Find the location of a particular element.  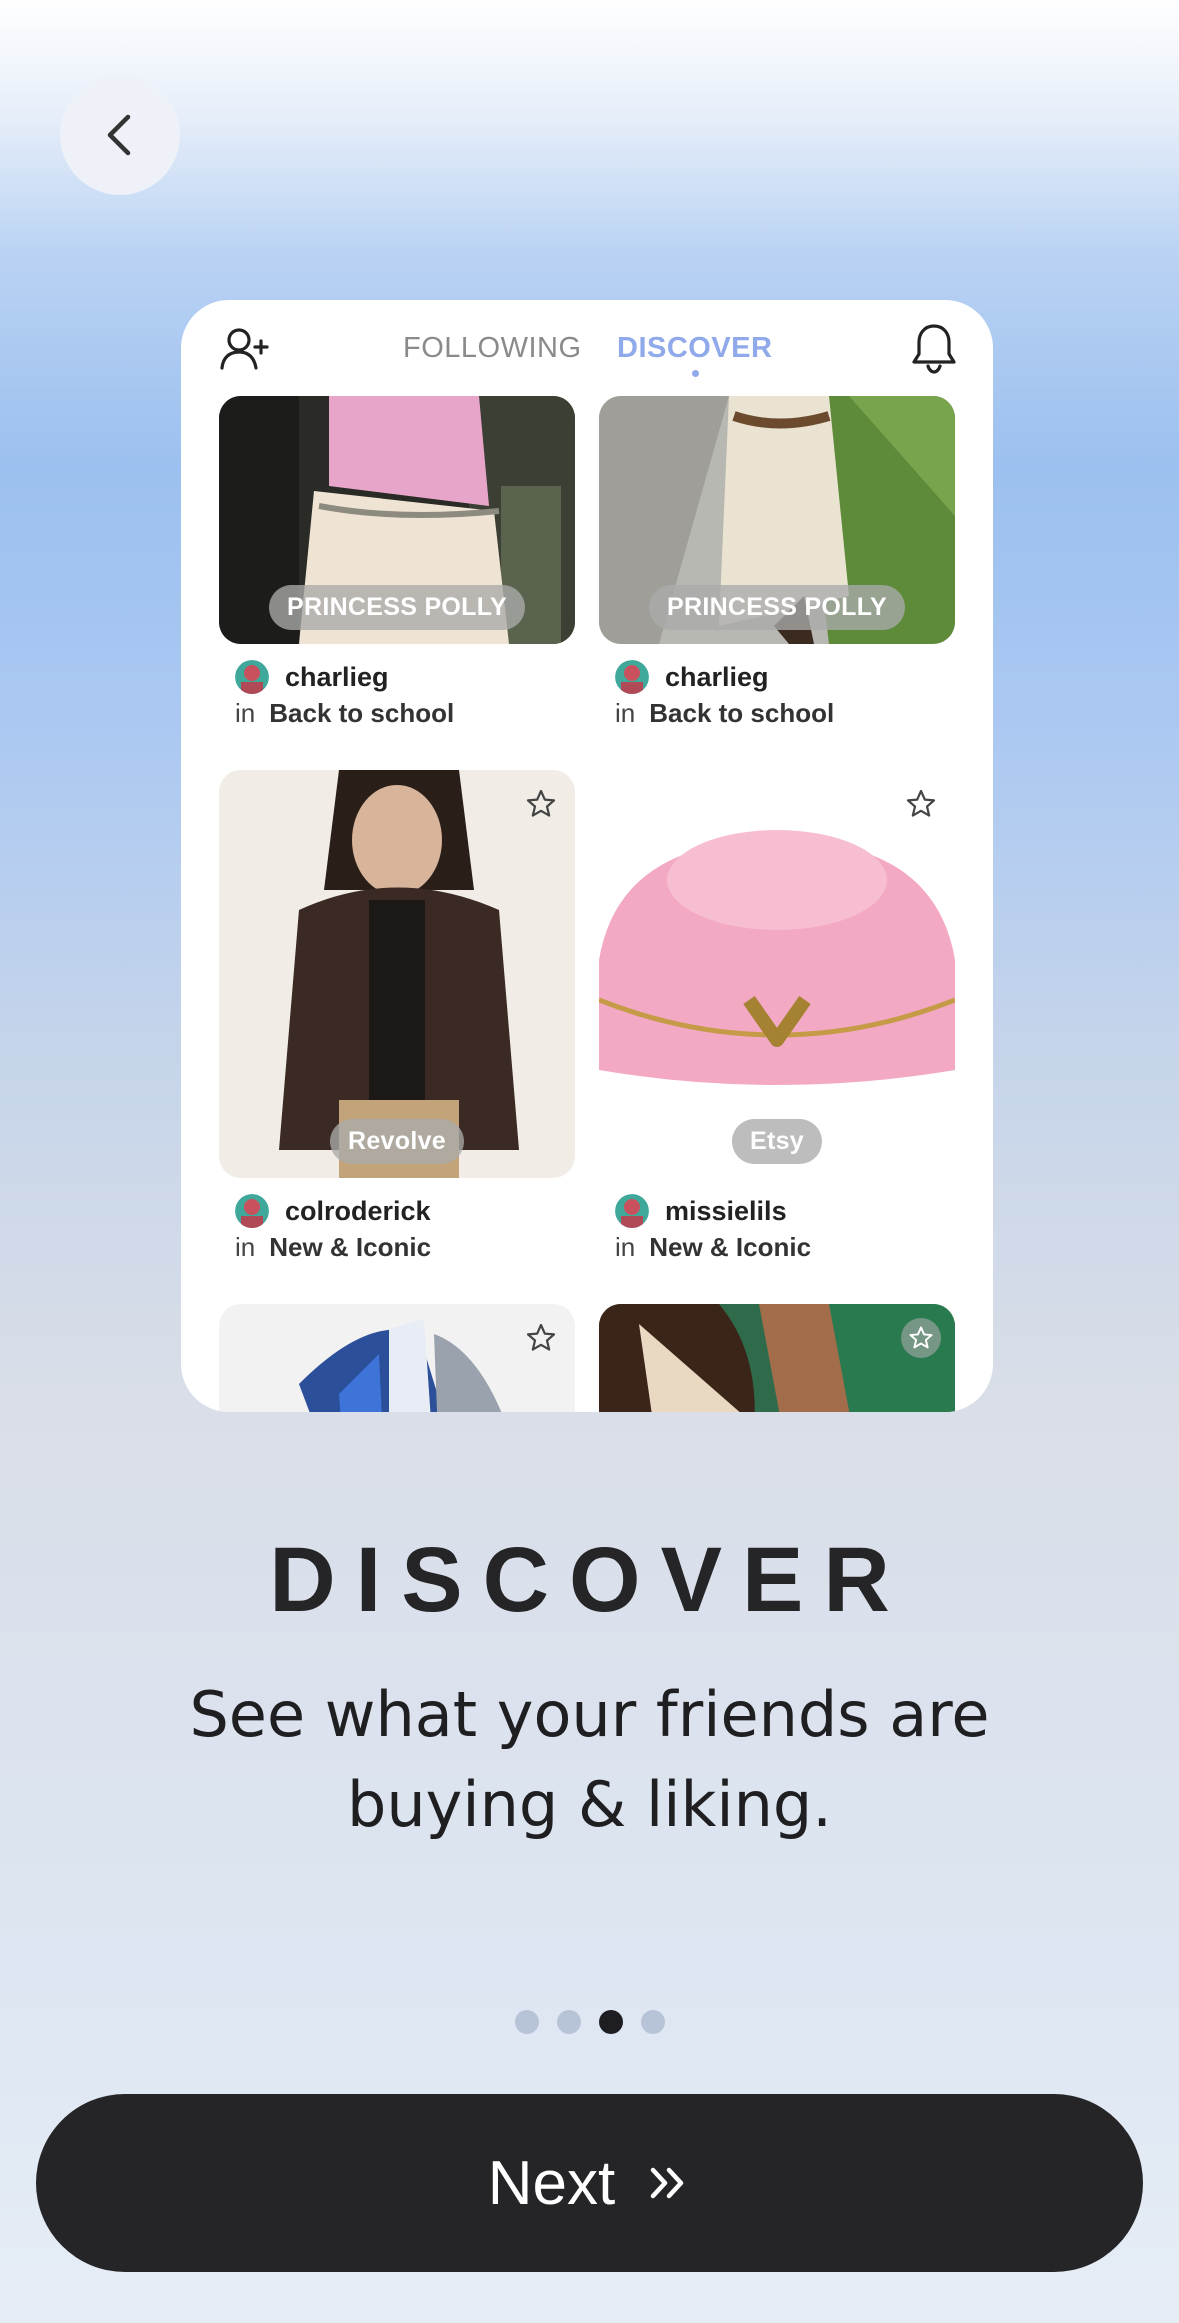

next-button-label: Next is located at coordinates (551, 2183).